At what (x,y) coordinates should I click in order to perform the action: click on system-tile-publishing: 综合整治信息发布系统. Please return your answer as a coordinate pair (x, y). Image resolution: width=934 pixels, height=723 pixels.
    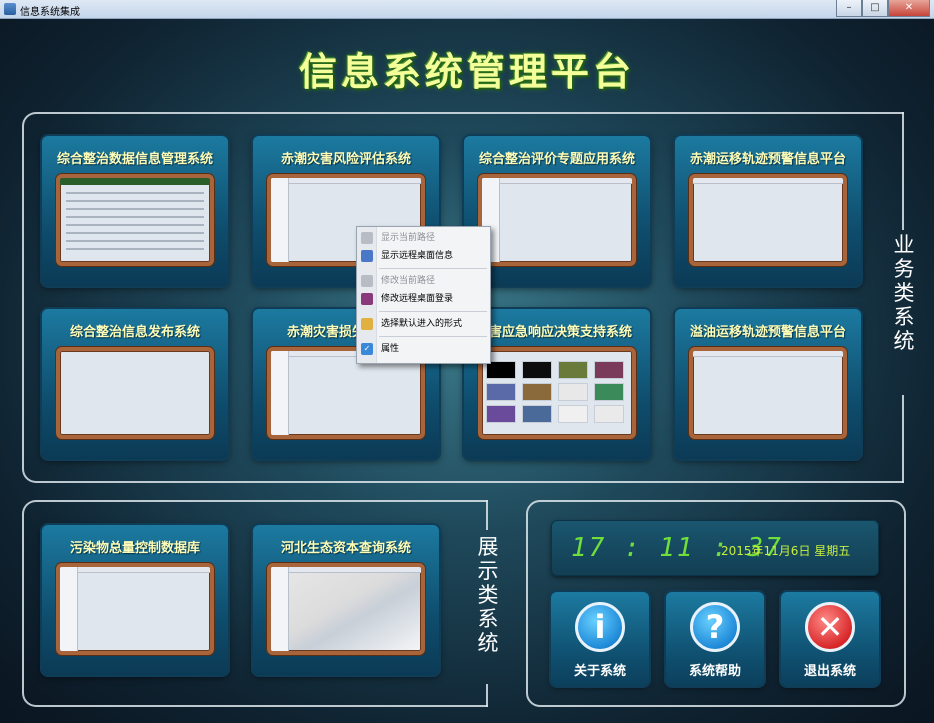
    Looking at the image, I should click on (135, 384).